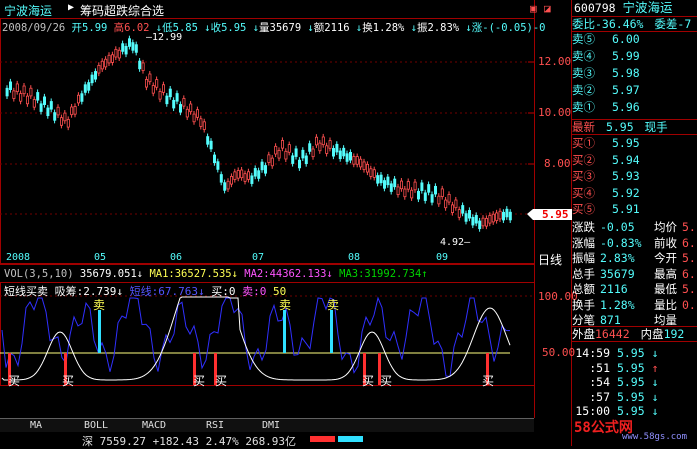 The image size is (697, 449). I want to click on indicator-legend: 短线买卖 吸筹:2.739↓ 短线:67.763↓ 买:0 卖:0 50, so click(145, 291).